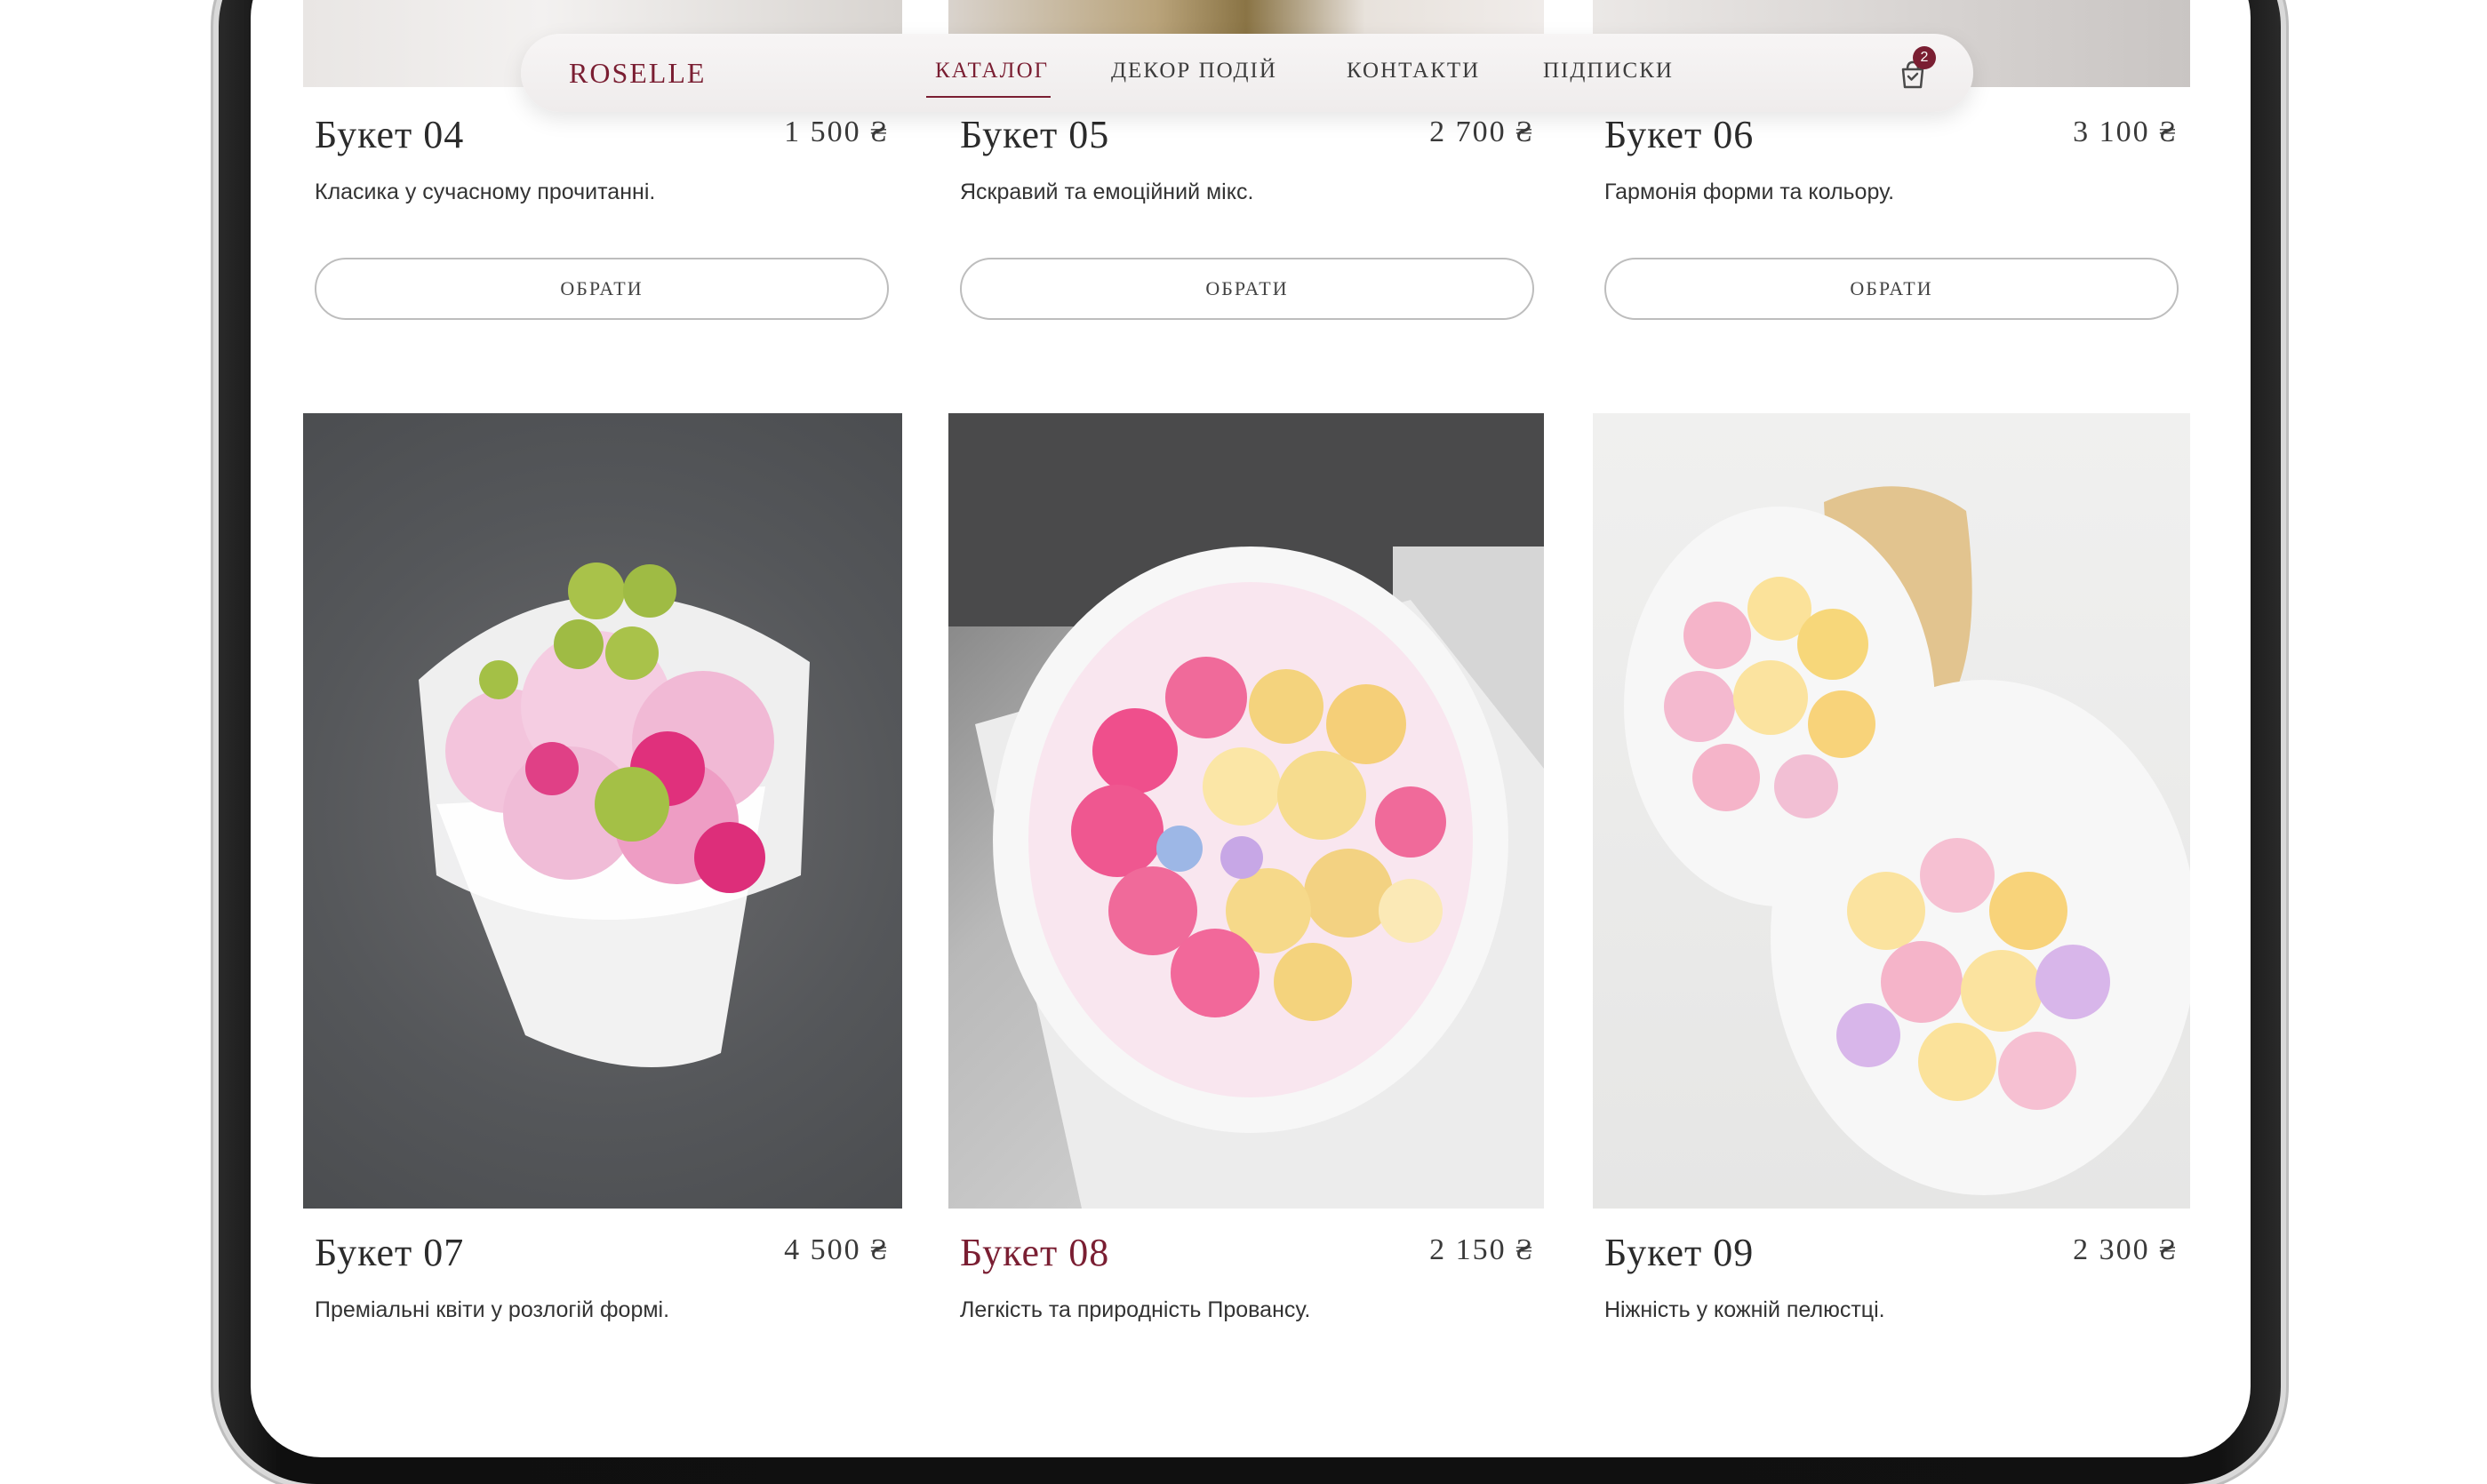 Image resolution: width=2487 pixels, height=1484 pixels. I want to click on bouquet-07-illustration, so click(614, 815).